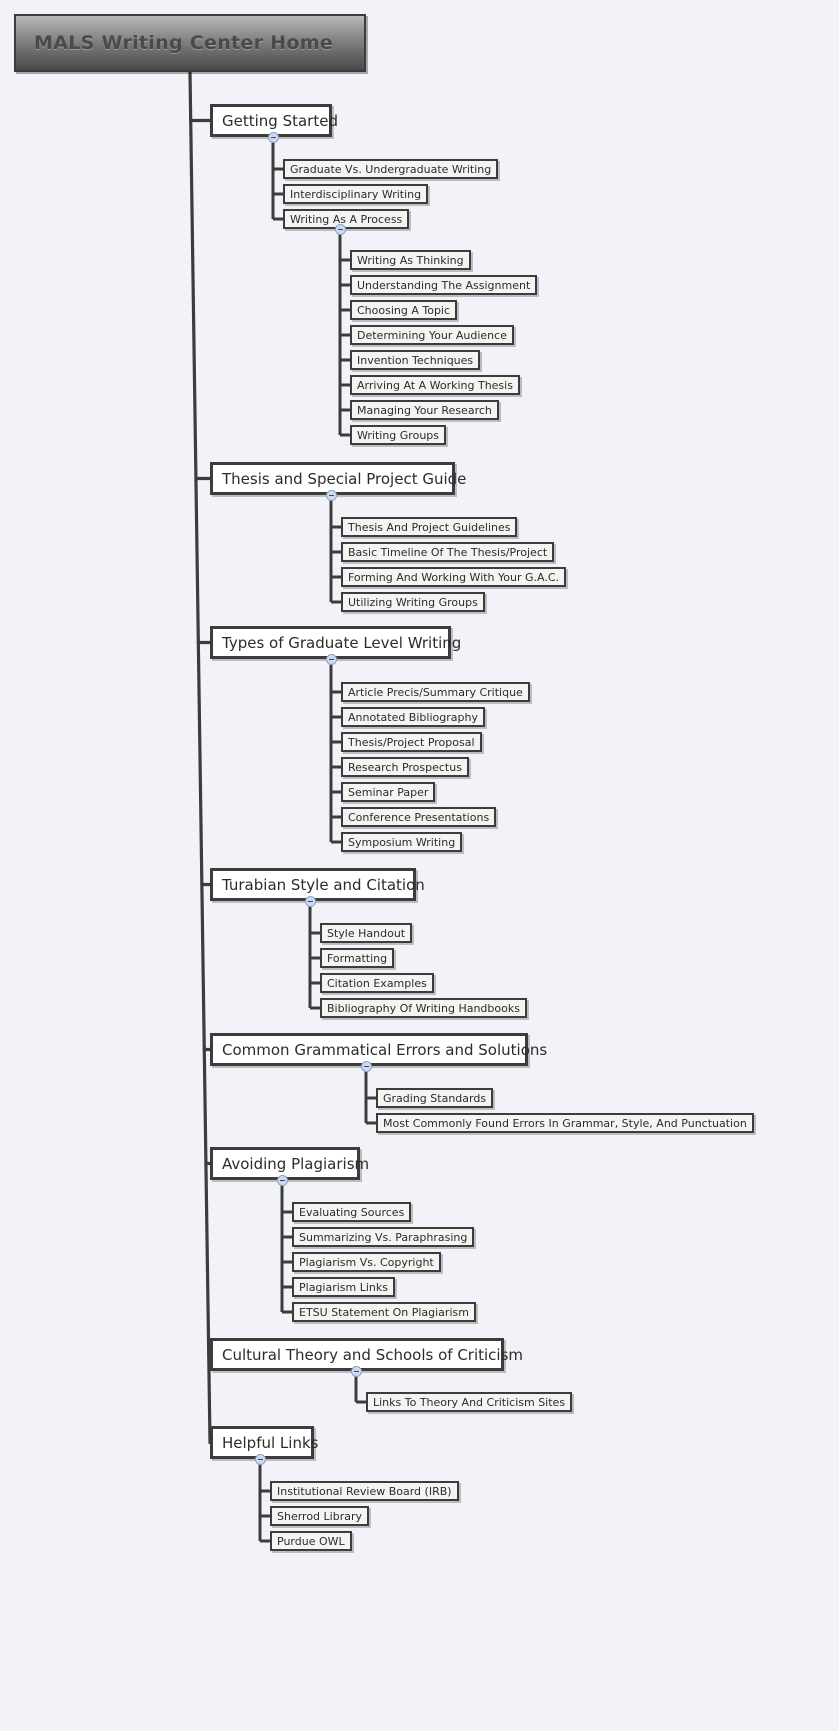 The width and height of the screenshot is (839, 1731). Describe the element at coordinates (448, 552) in the screenshot. I see `leaf-node-basic-timeline-of-the-thesis-project: Basic Timeline Of The Thesis/Project` at that location.